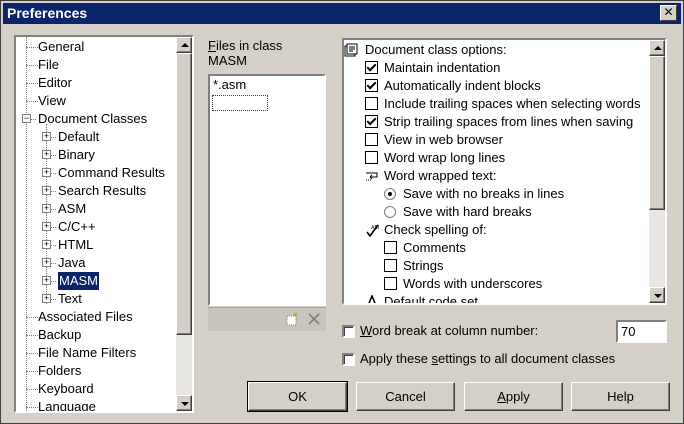 The width and height of the screenshot is (684, 424). What do you see at coordinates (496, 194) in the screenshot?
I see `option-row: Save with no breaks in lines` at bounding box center [496, 194].